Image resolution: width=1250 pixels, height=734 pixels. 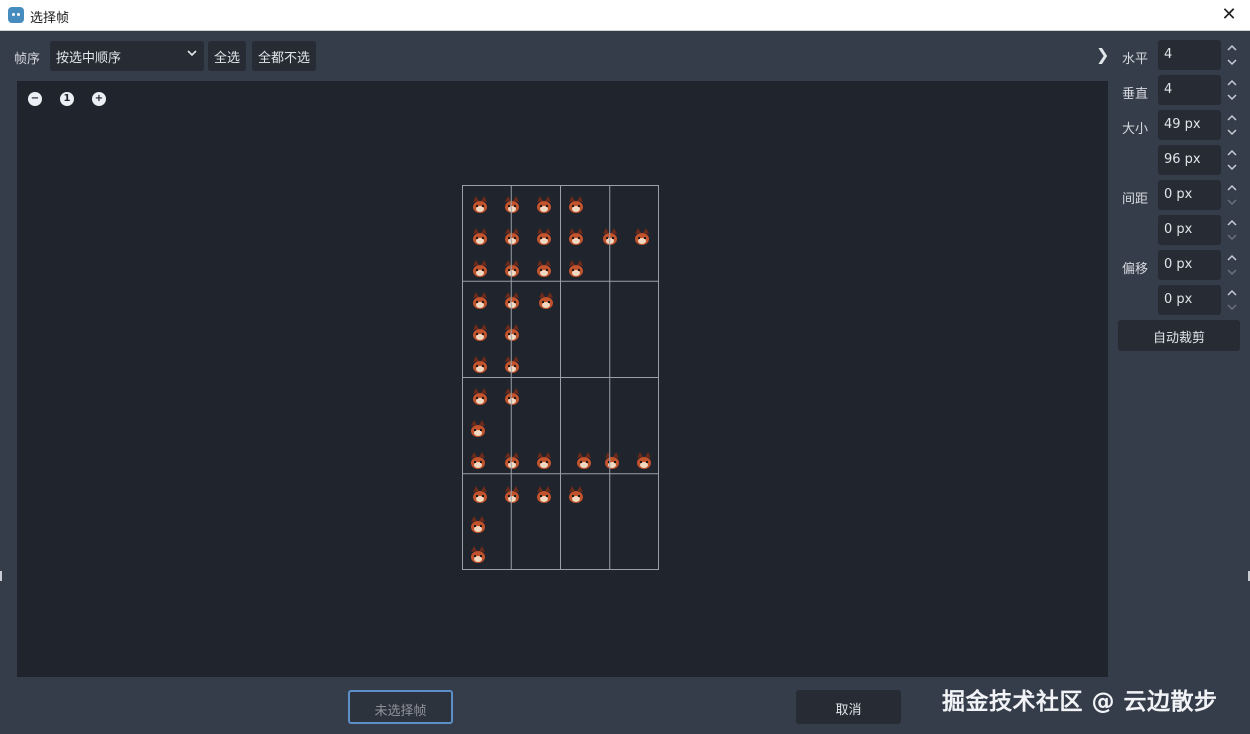 What do you see at coordinates (1135, 94) in the screenshot?
I see `vertical-label: 垂直` at bounding box center [1135, 94].